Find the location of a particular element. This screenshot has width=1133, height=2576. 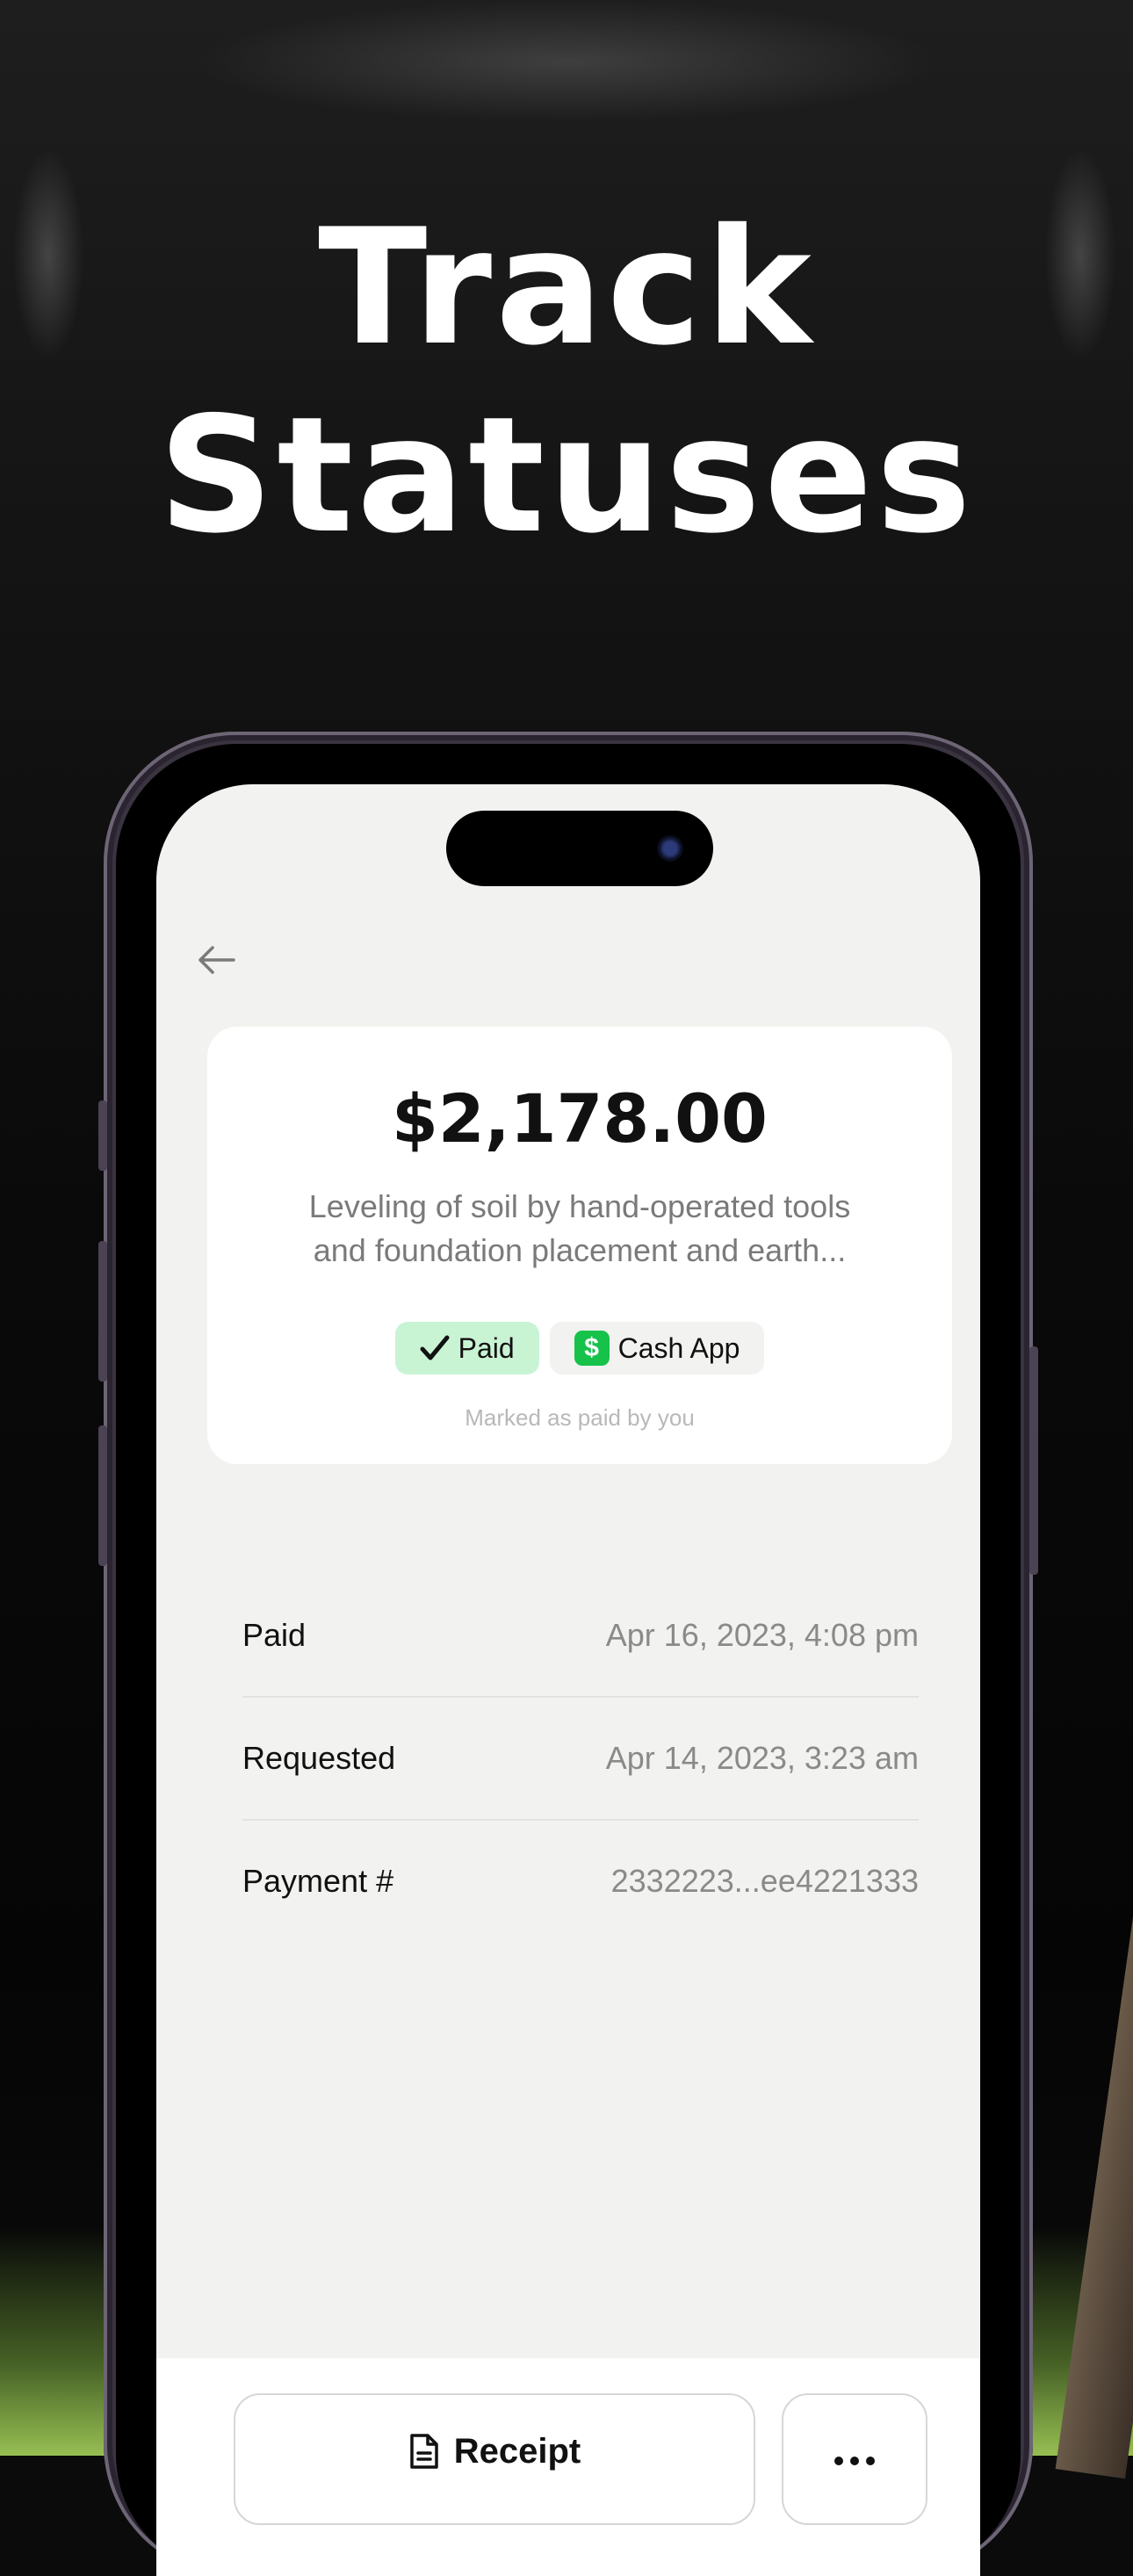

detail-label: Paid is located at coordinates (274, 1635).